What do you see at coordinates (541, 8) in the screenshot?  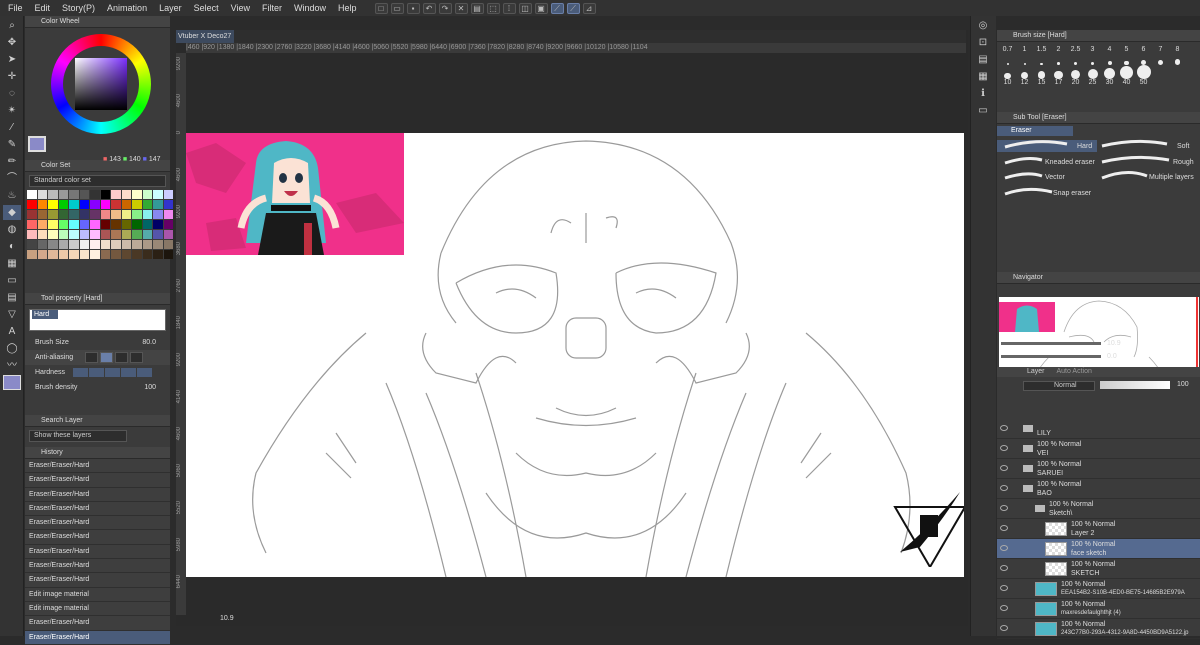 I see `selection-icon: ▣` at bounding box center [541, 8].